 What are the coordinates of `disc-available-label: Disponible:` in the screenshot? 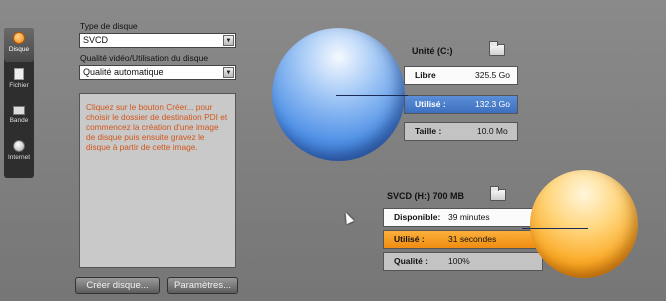 It's located at (417, 217).